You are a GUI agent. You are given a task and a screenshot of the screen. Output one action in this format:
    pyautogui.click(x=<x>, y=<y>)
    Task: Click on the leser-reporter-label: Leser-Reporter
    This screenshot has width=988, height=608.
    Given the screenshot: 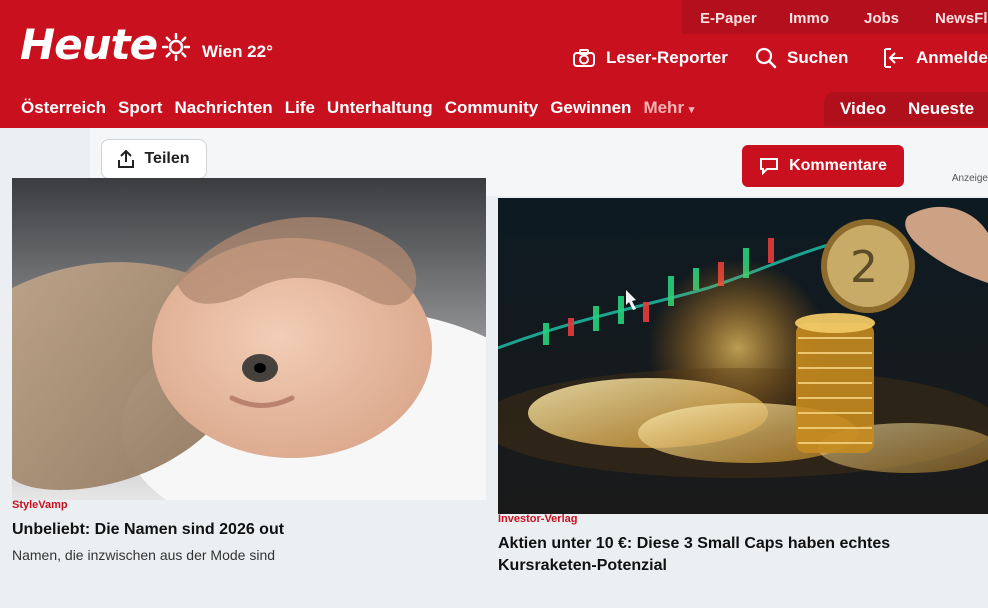 What is the action you would take?
    pyautogui.click(x=667, y=57)
    